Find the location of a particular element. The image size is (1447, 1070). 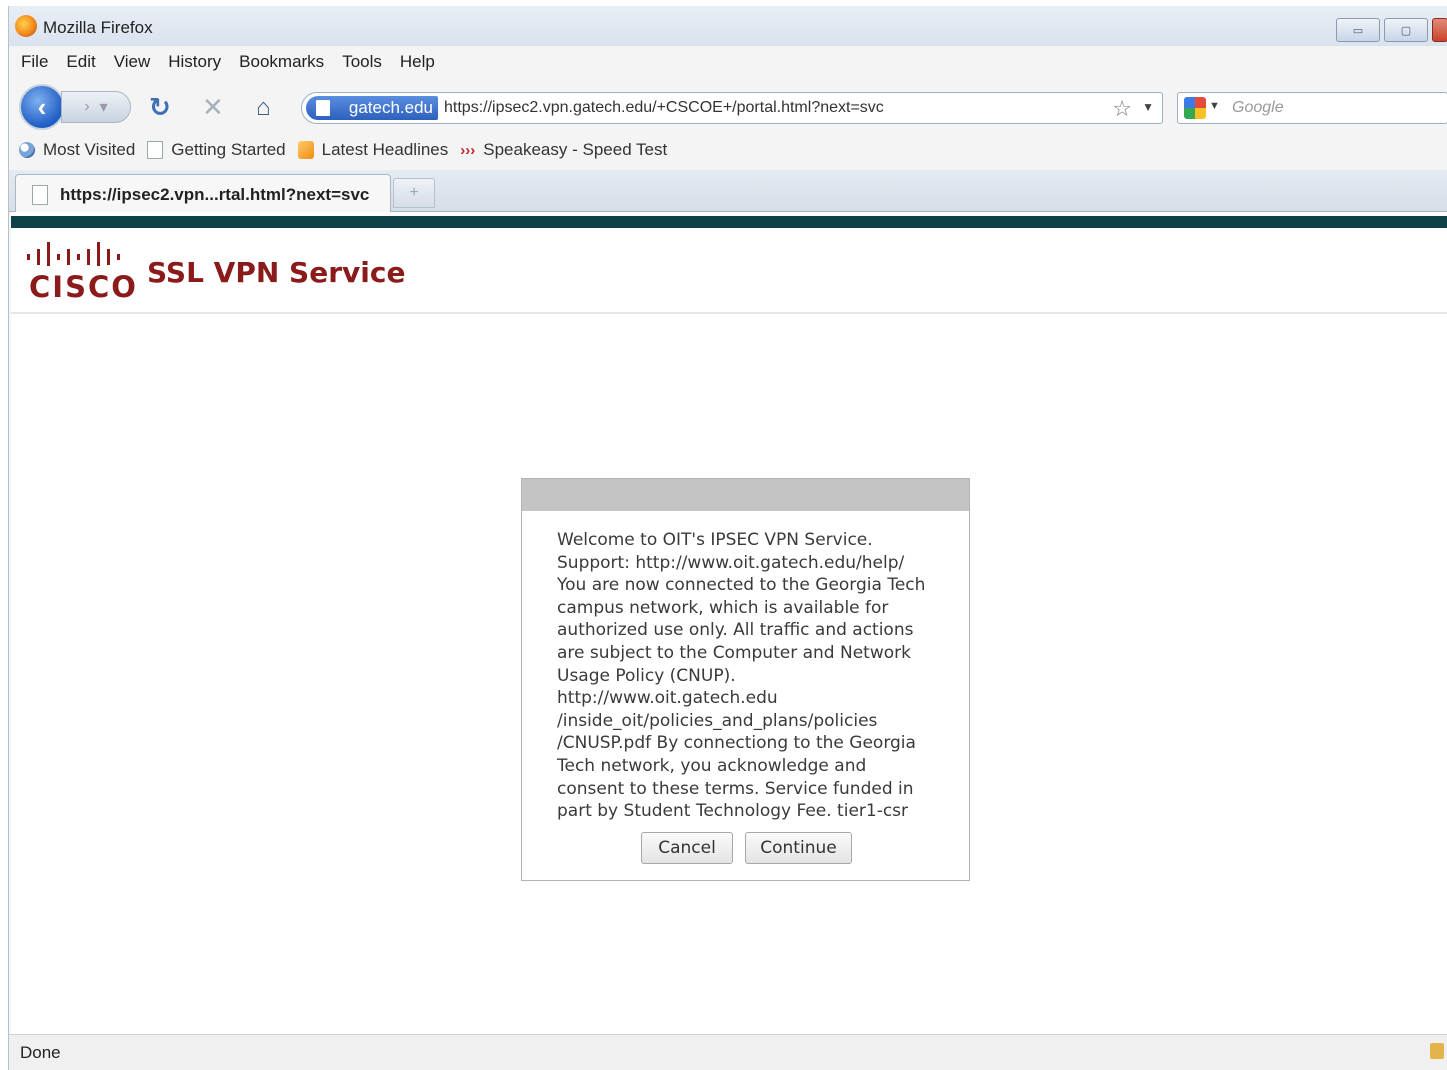

minimize-button: ▭ is located at coordinates (1358, 30).